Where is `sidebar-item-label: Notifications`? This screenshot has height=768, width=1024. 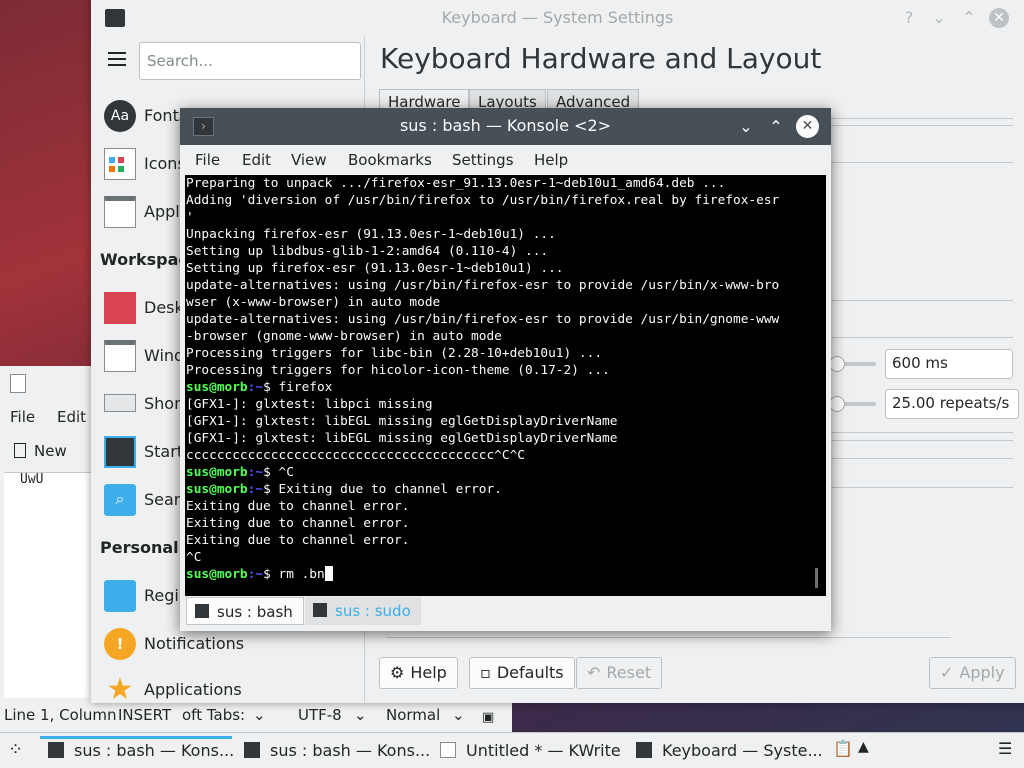 sidebar-item-label: Notifications is located at coordinates (194, 643).